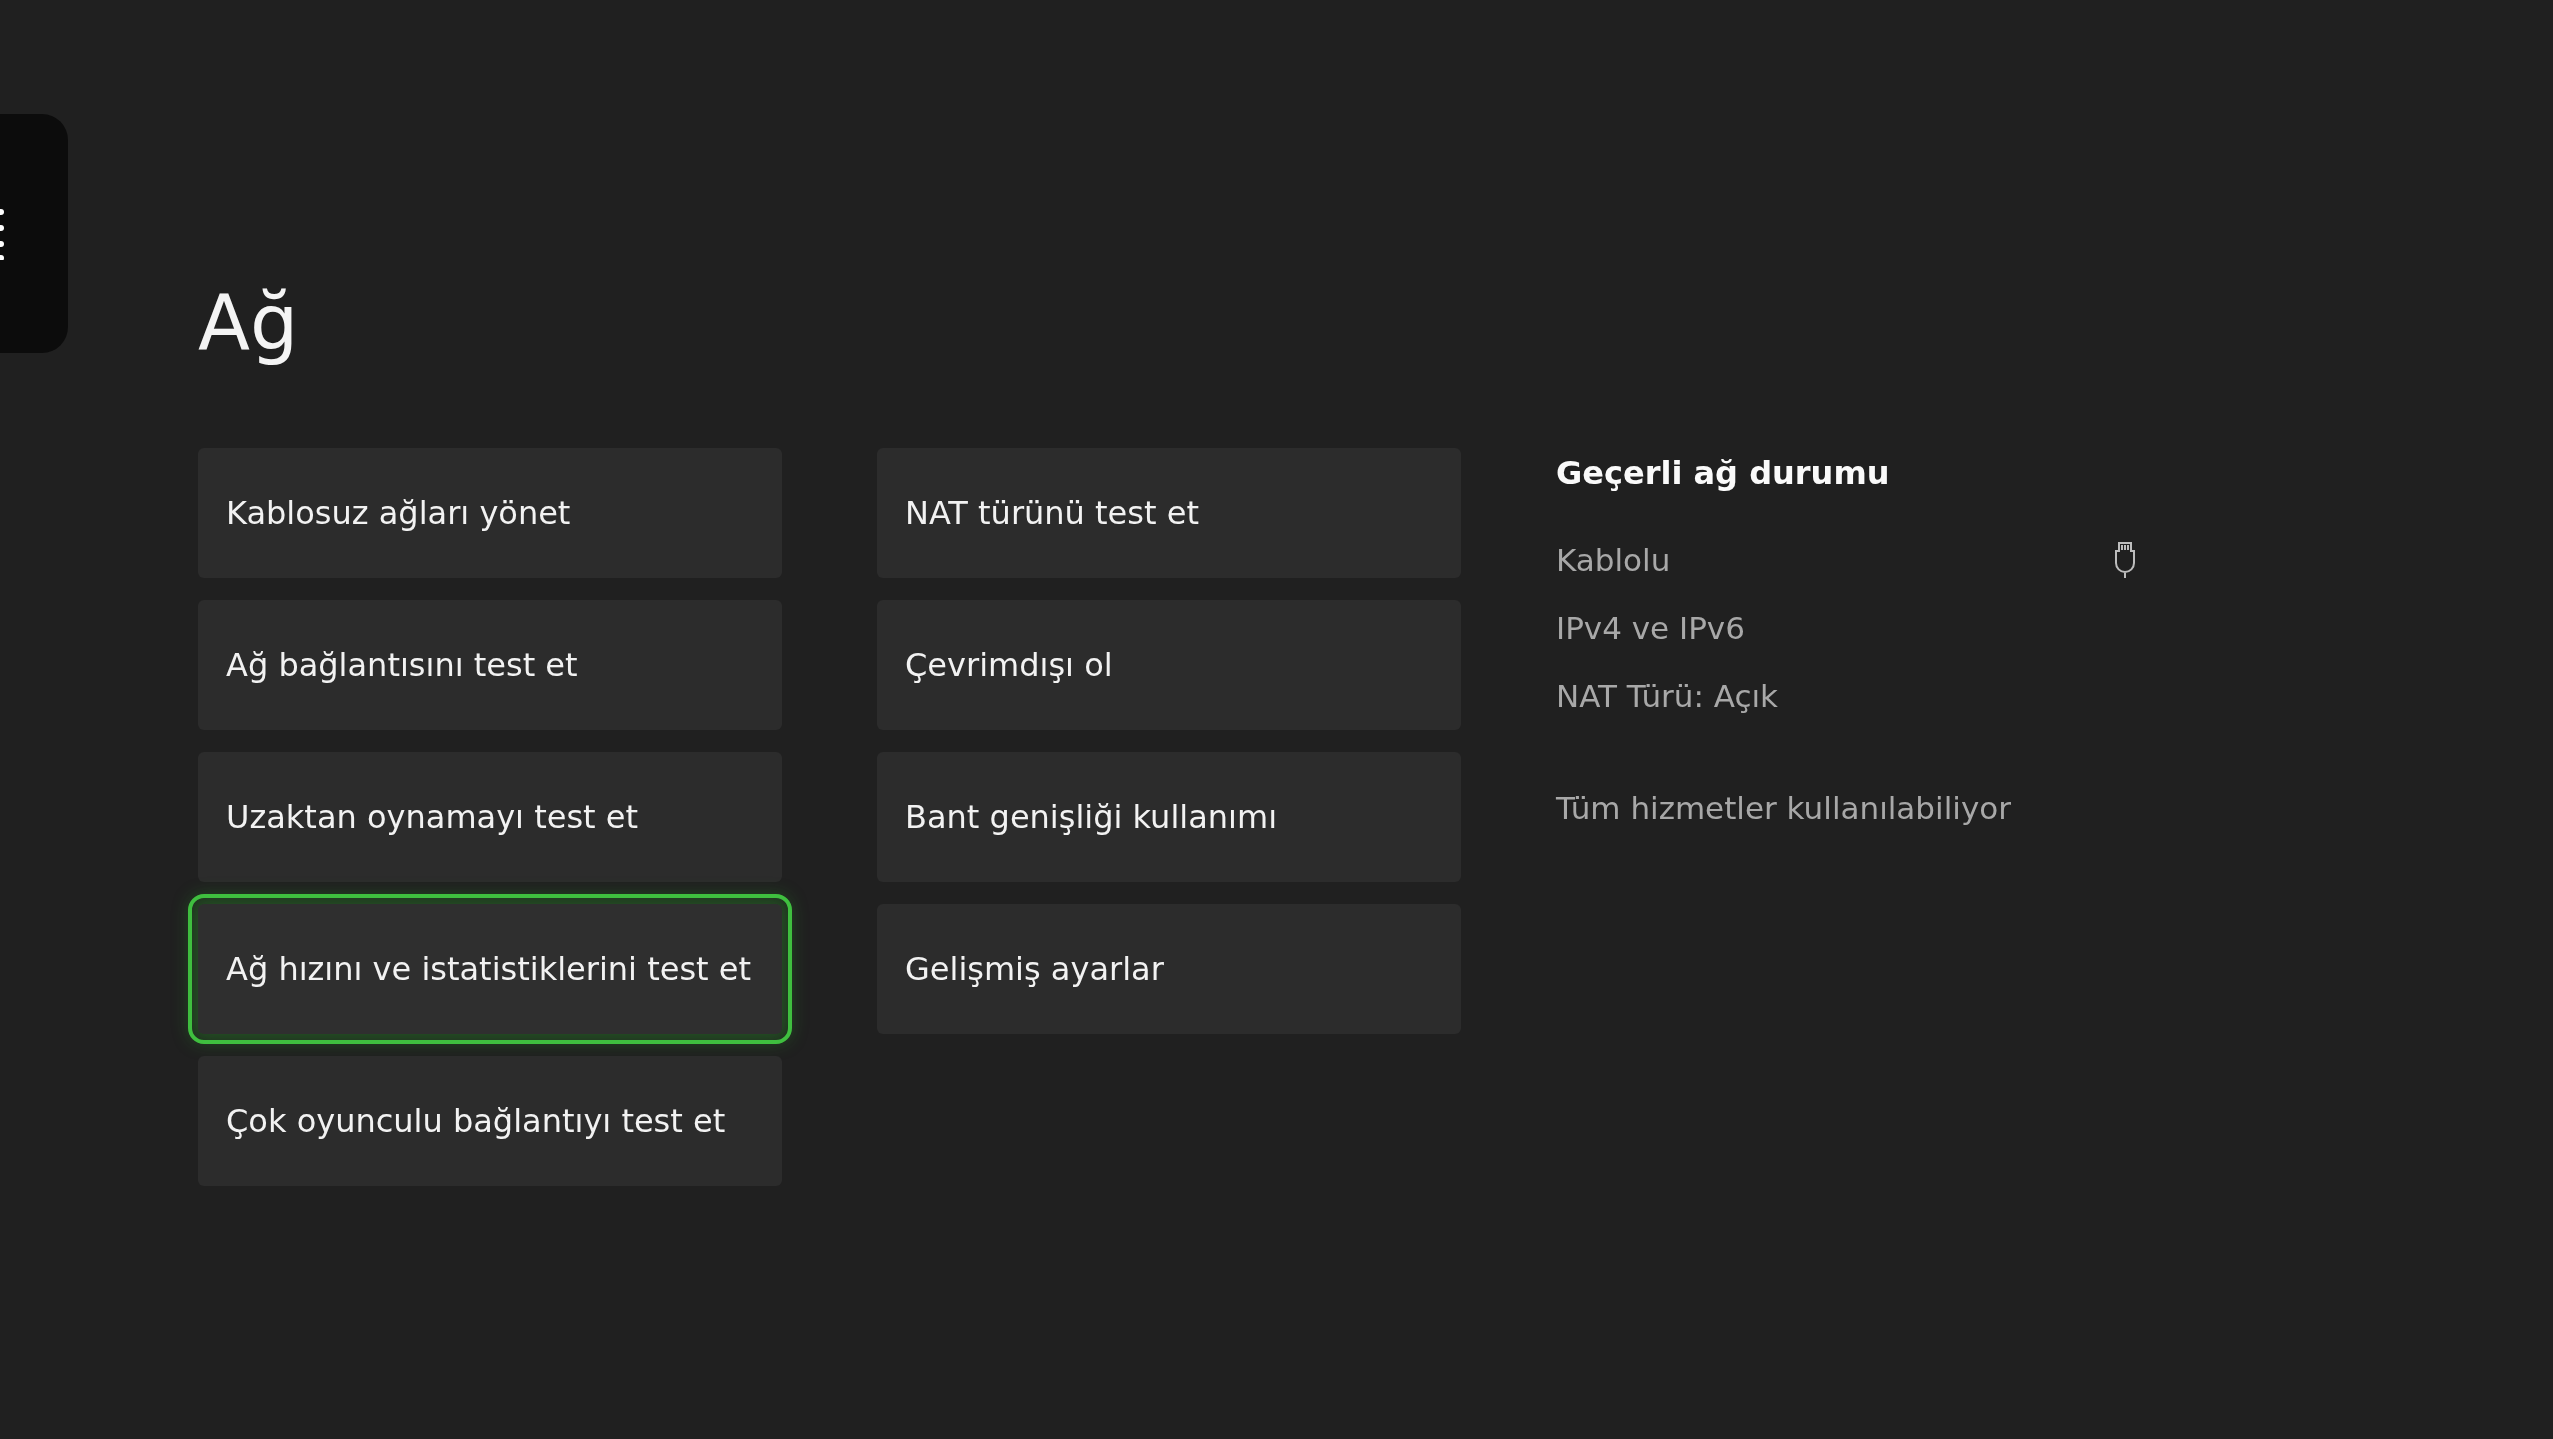 This screenshot has width=2553, height=1439. What do you see at coordinates (490, 817) in the screenshot?
I see `menu-tile: Uzaktan oynamayı test et` at bounding box center [490, 817].